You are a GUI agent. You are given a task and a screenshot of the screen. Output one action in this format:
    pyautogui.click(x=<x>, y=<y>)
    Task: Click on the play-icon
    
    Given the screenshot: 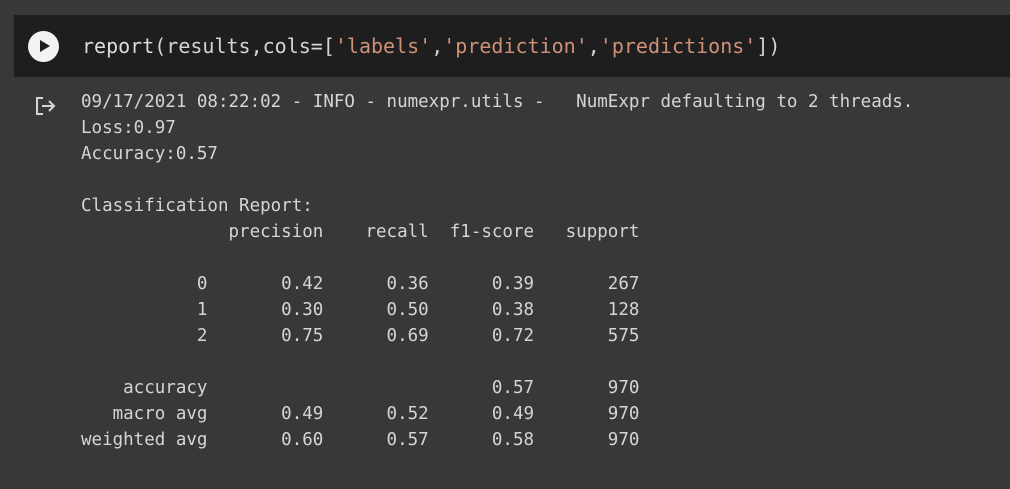 What is the action you would take?
    pyautogui.click(x=45, y=46)
    